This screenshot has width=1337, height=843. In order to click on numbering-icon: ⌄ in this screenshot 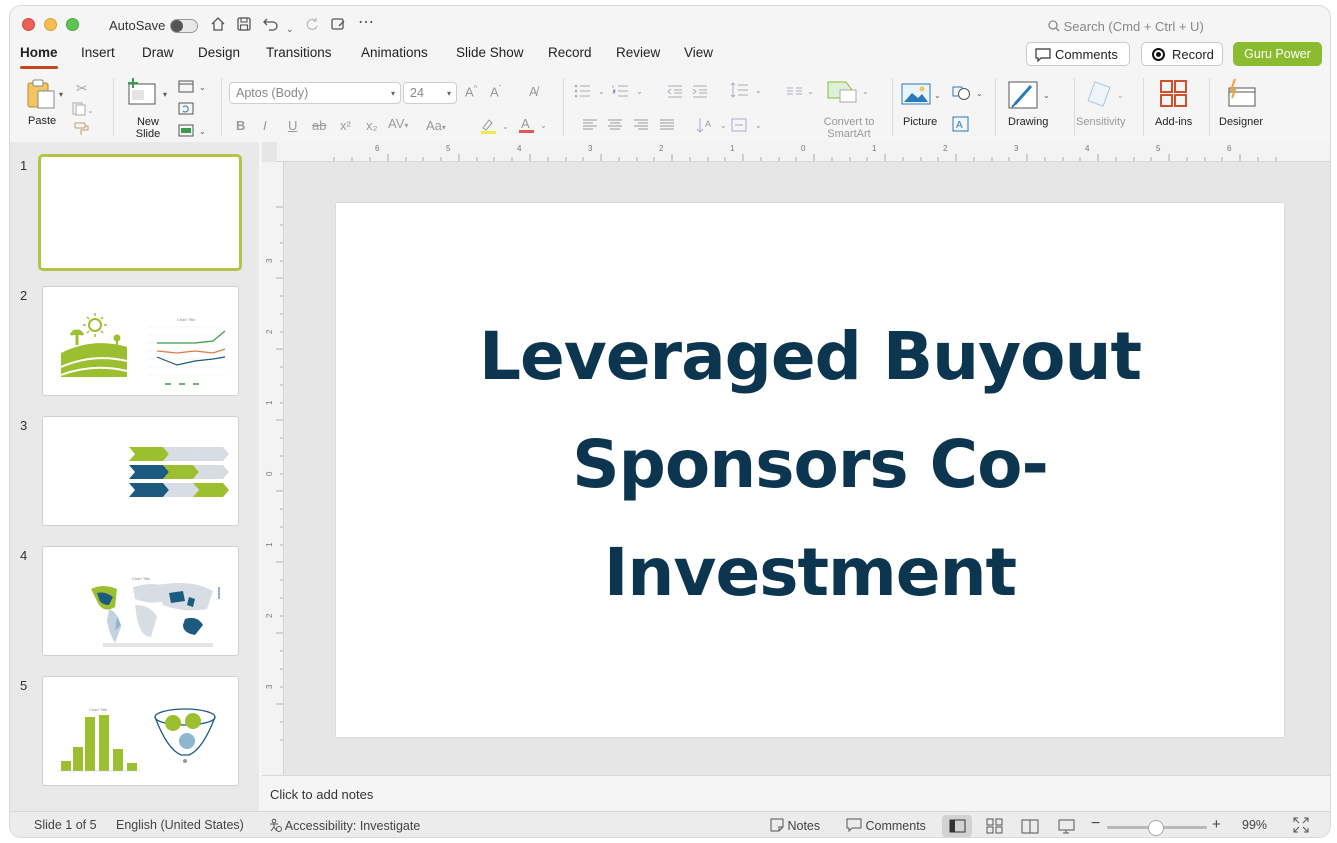, I will do `click(629, 92)`.